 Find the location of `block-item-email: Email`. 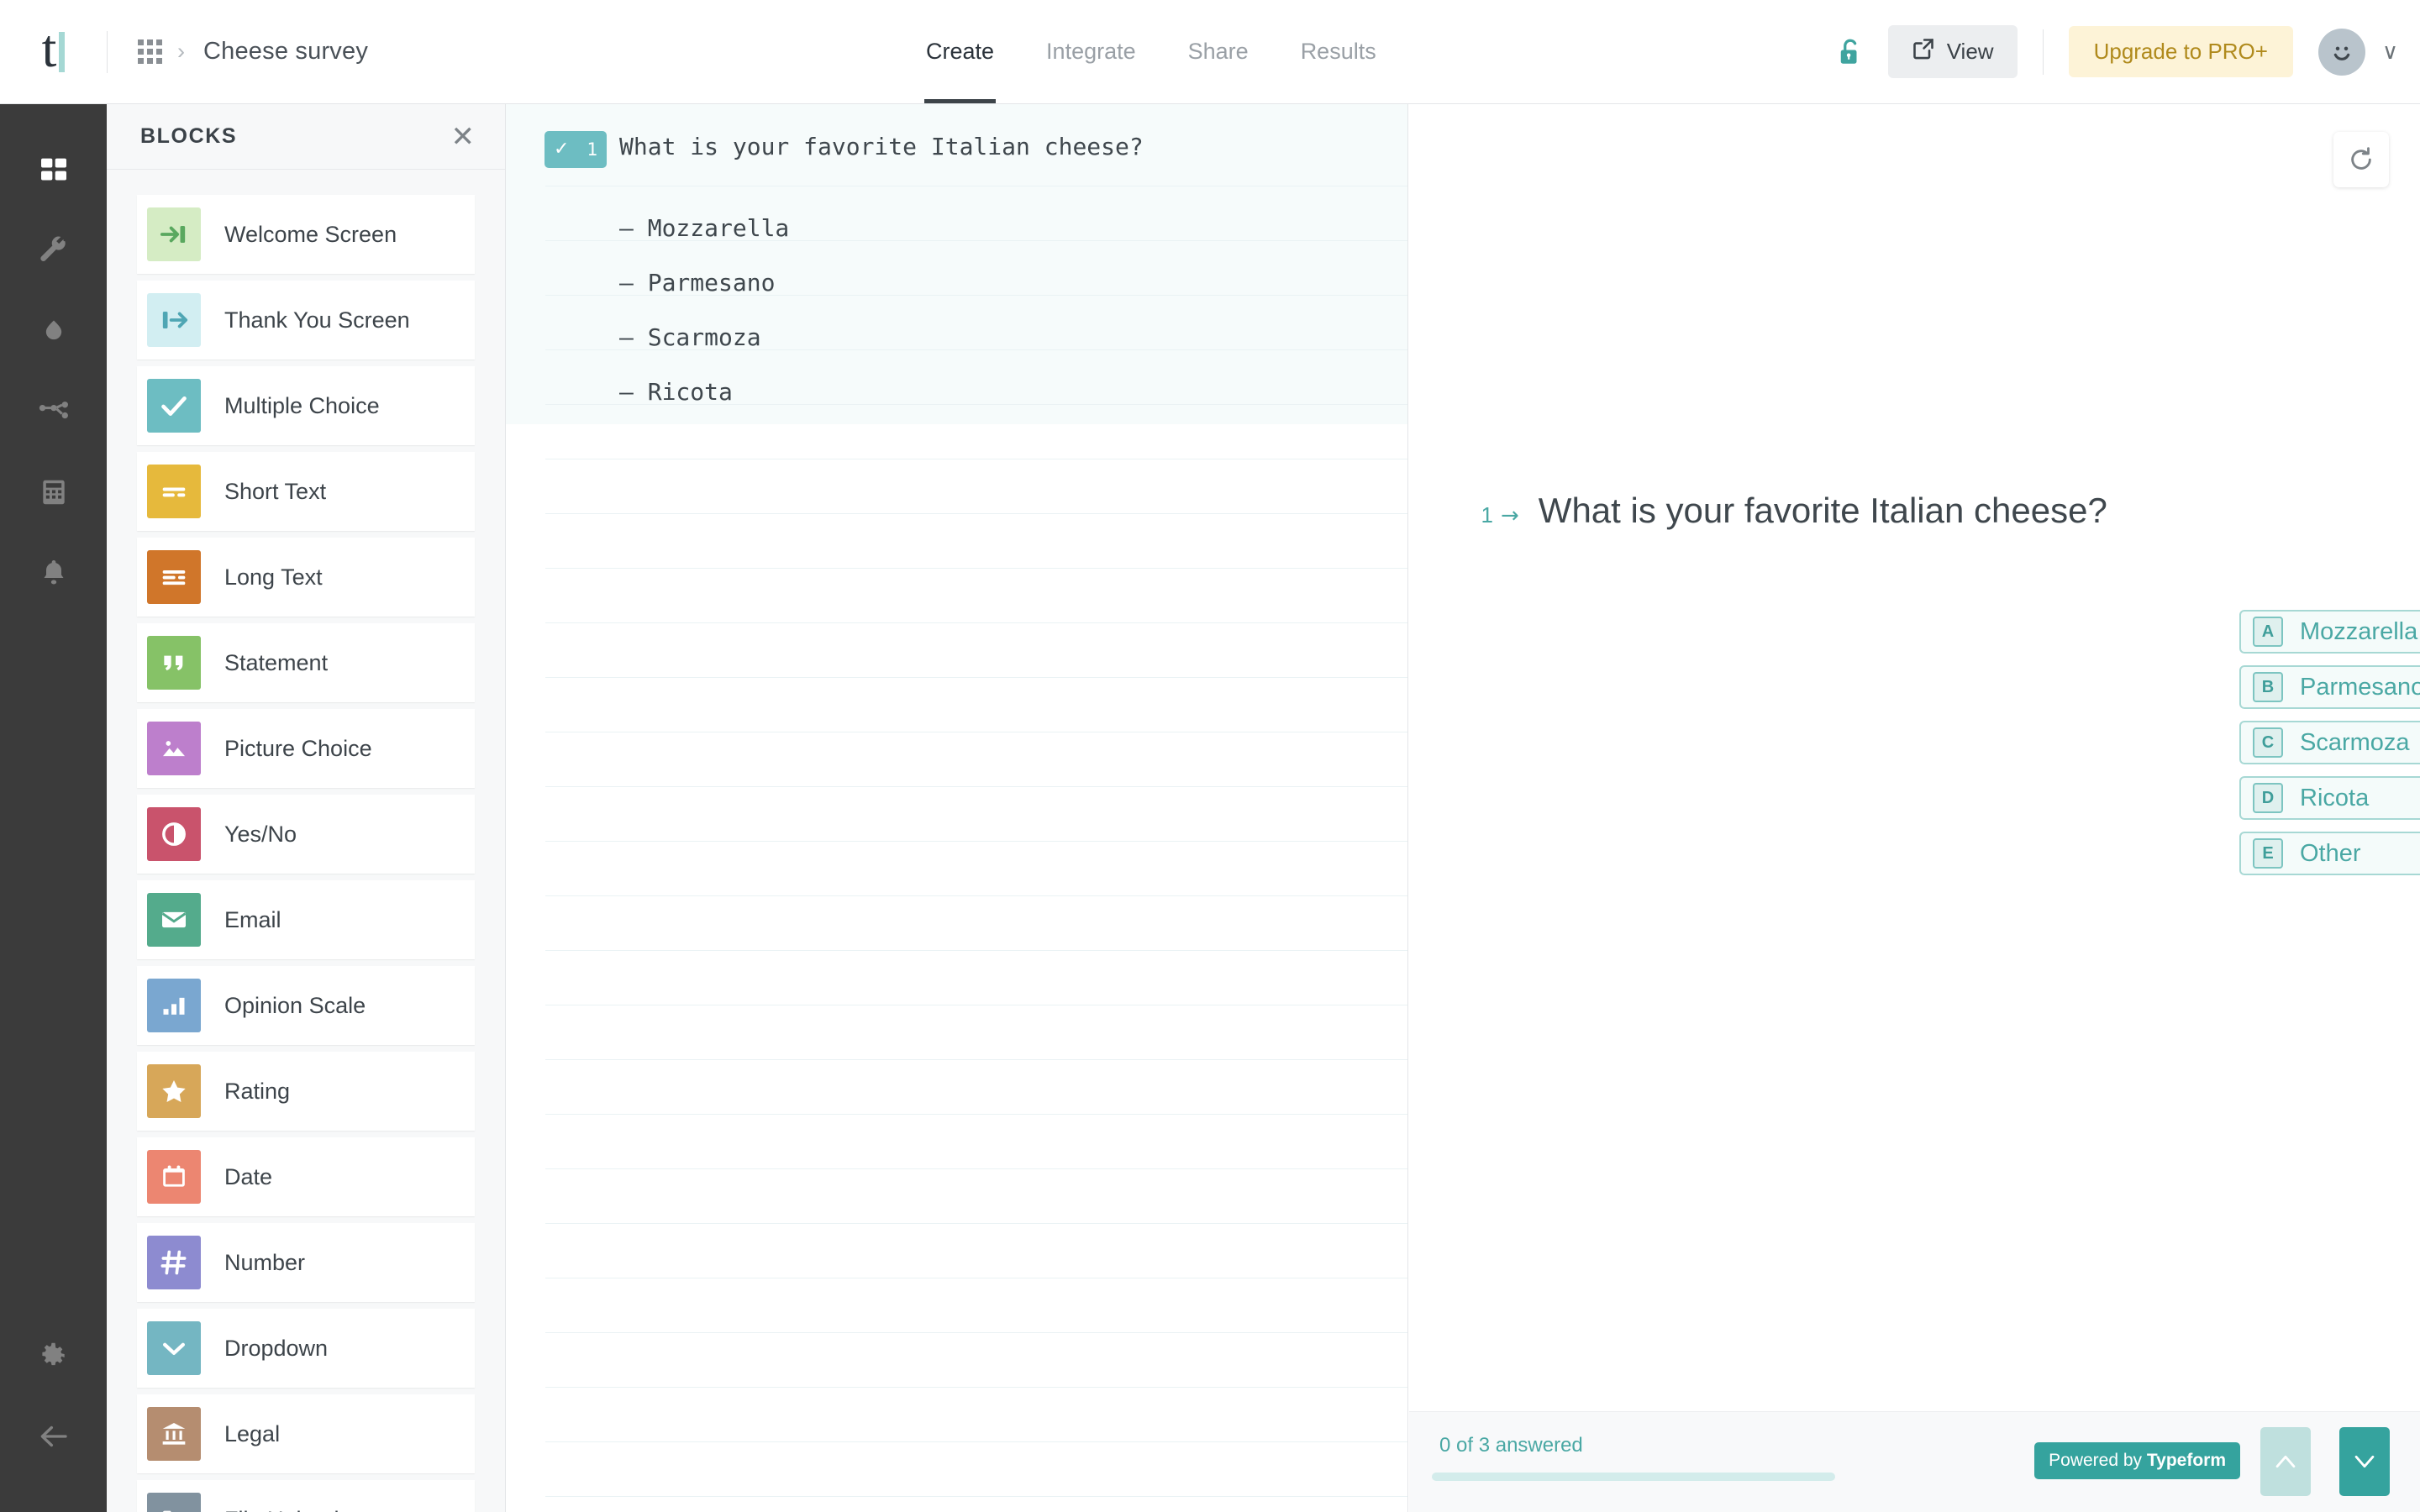

block-item-email: Email is located at coordinates (306, 919).